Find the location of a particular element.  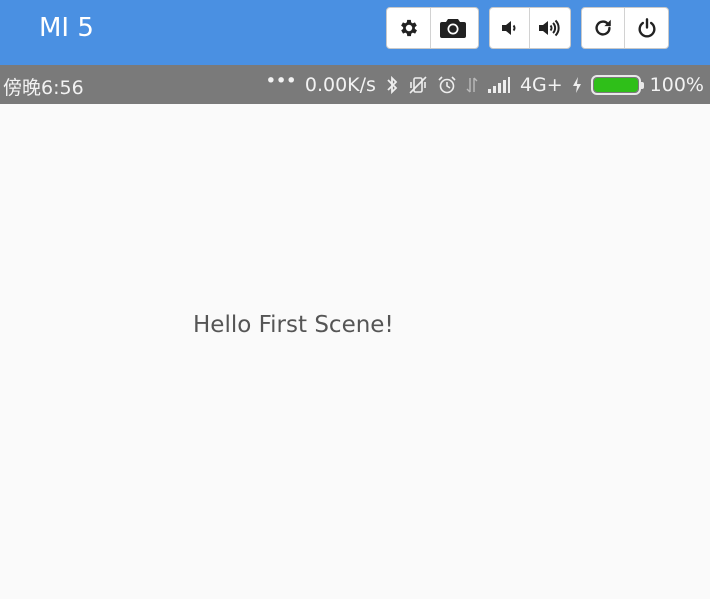

alarm-icon is located at coordinates (447, 85).